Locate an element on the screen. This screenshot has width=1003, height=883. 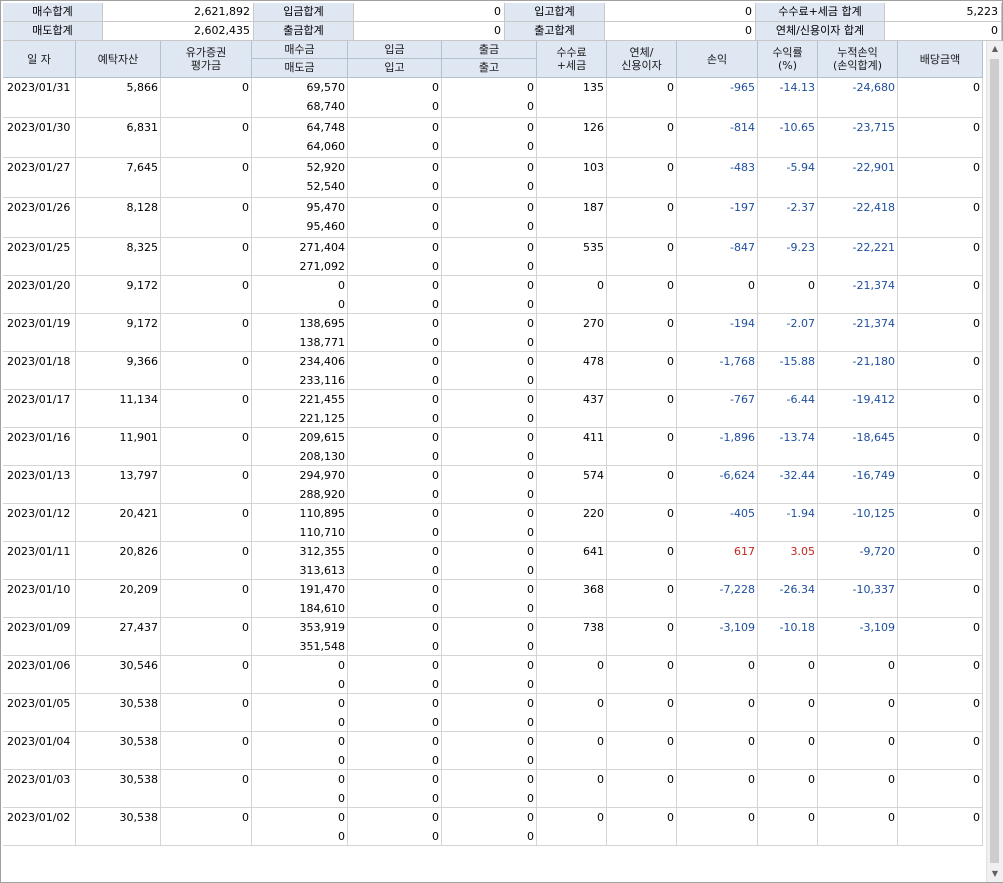
header-pnl: 손익 is located at coordinates (717, 59).